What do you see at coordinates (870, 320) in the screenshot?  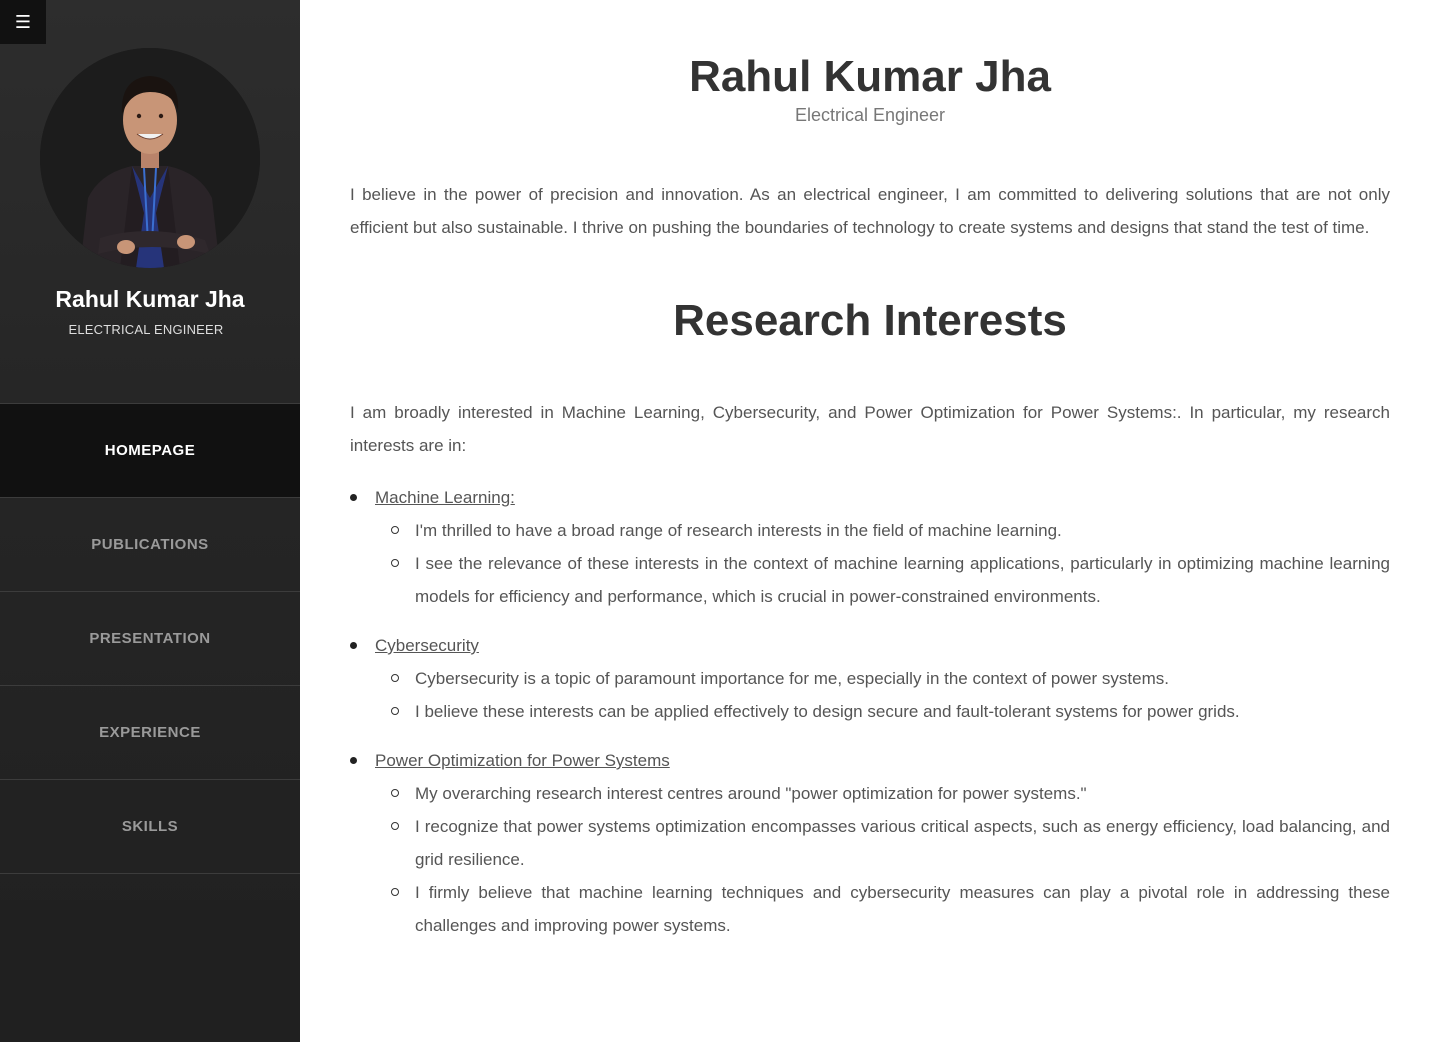 I see `section-title-research: Research Interests` at bounding box center [870, 320].